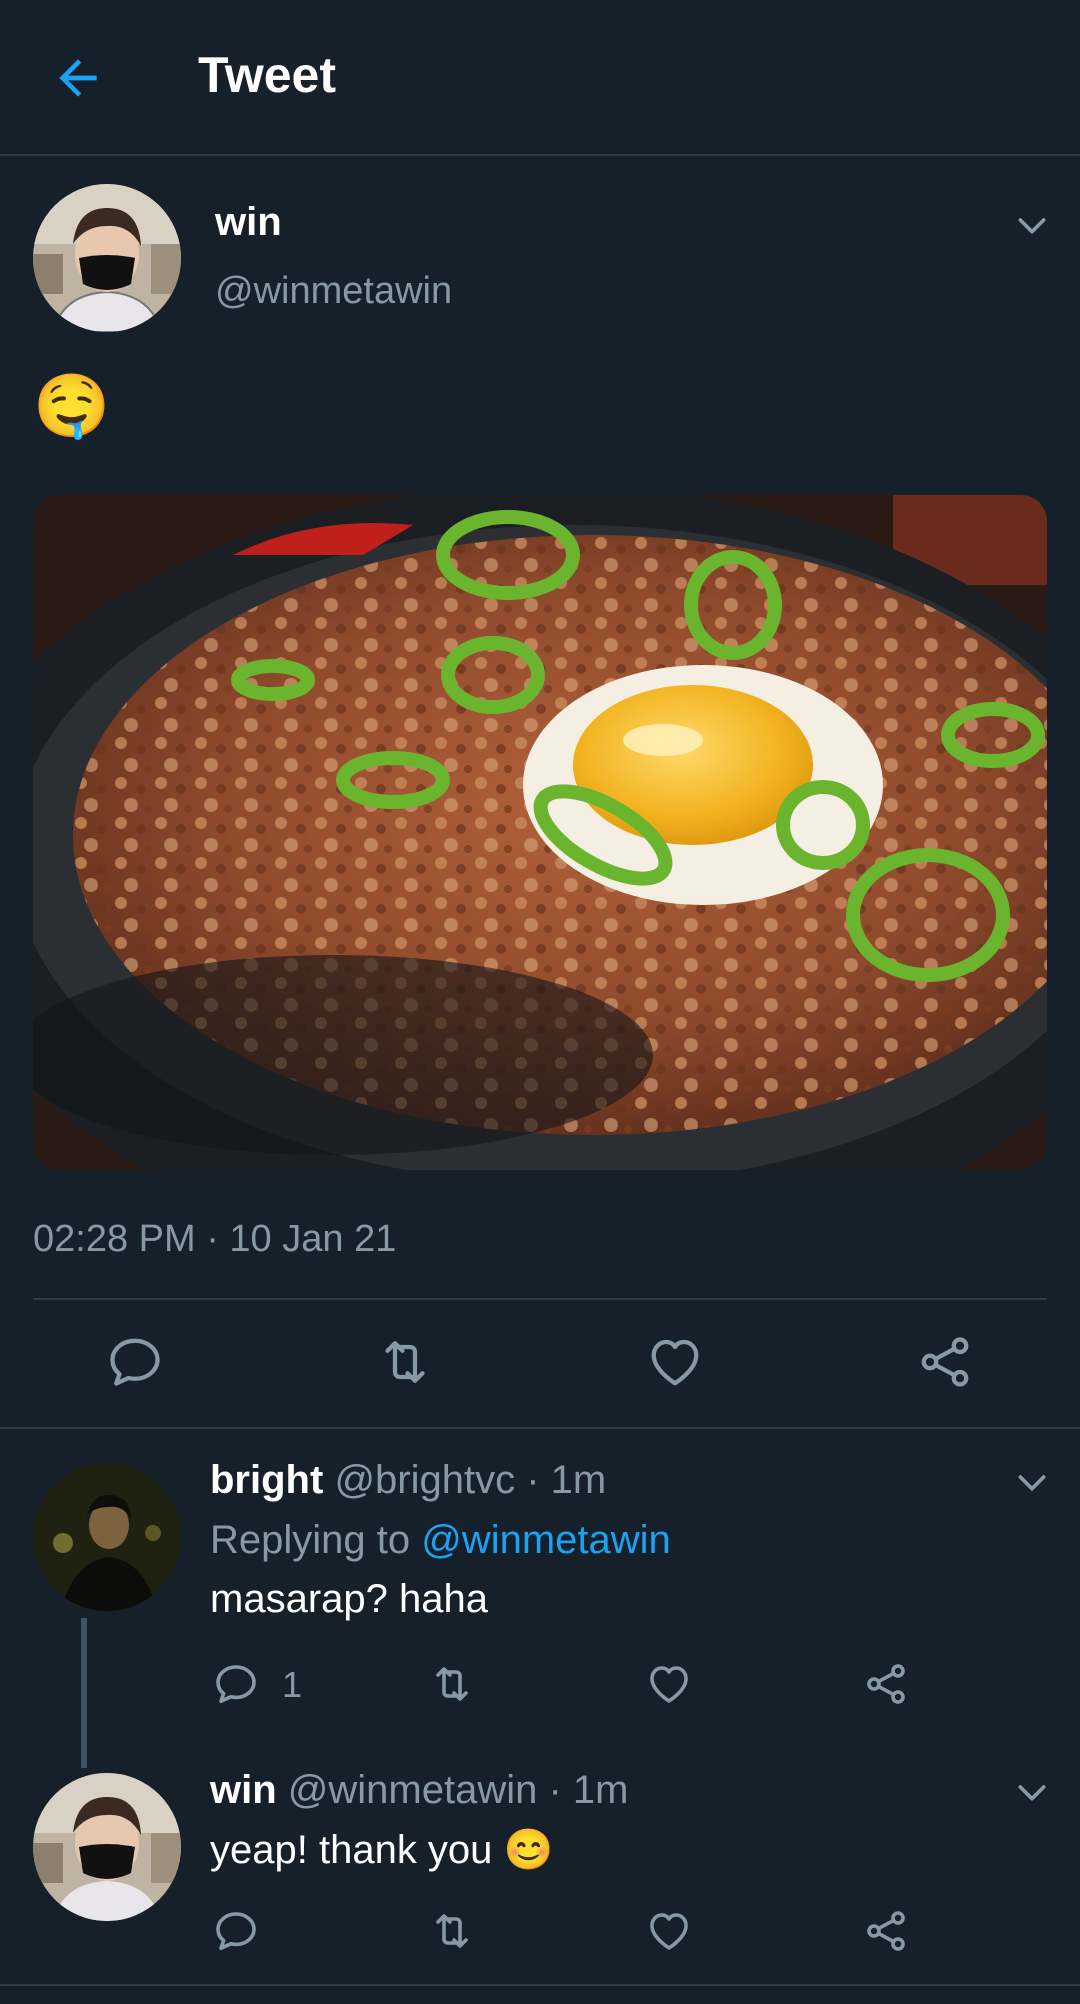  Describe the element at coordinates (84, 1693) in the screenshot. I see `thread-line` at that location.